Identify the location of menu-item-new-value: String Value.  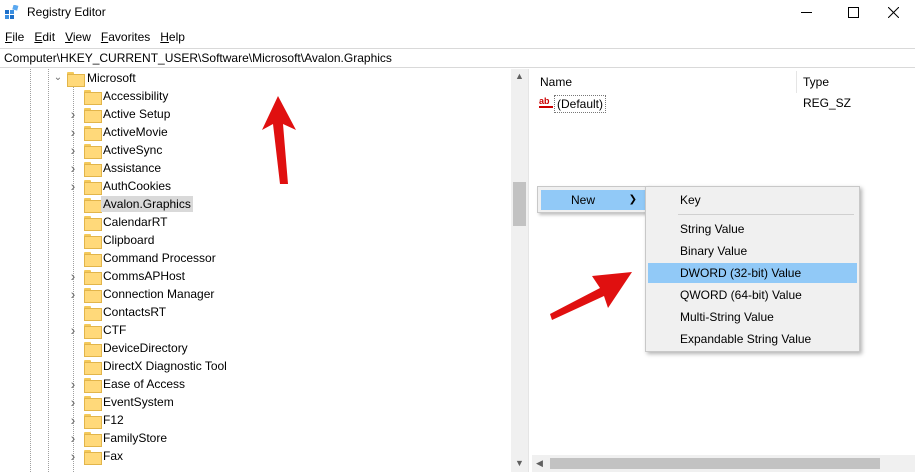
(752, 229).